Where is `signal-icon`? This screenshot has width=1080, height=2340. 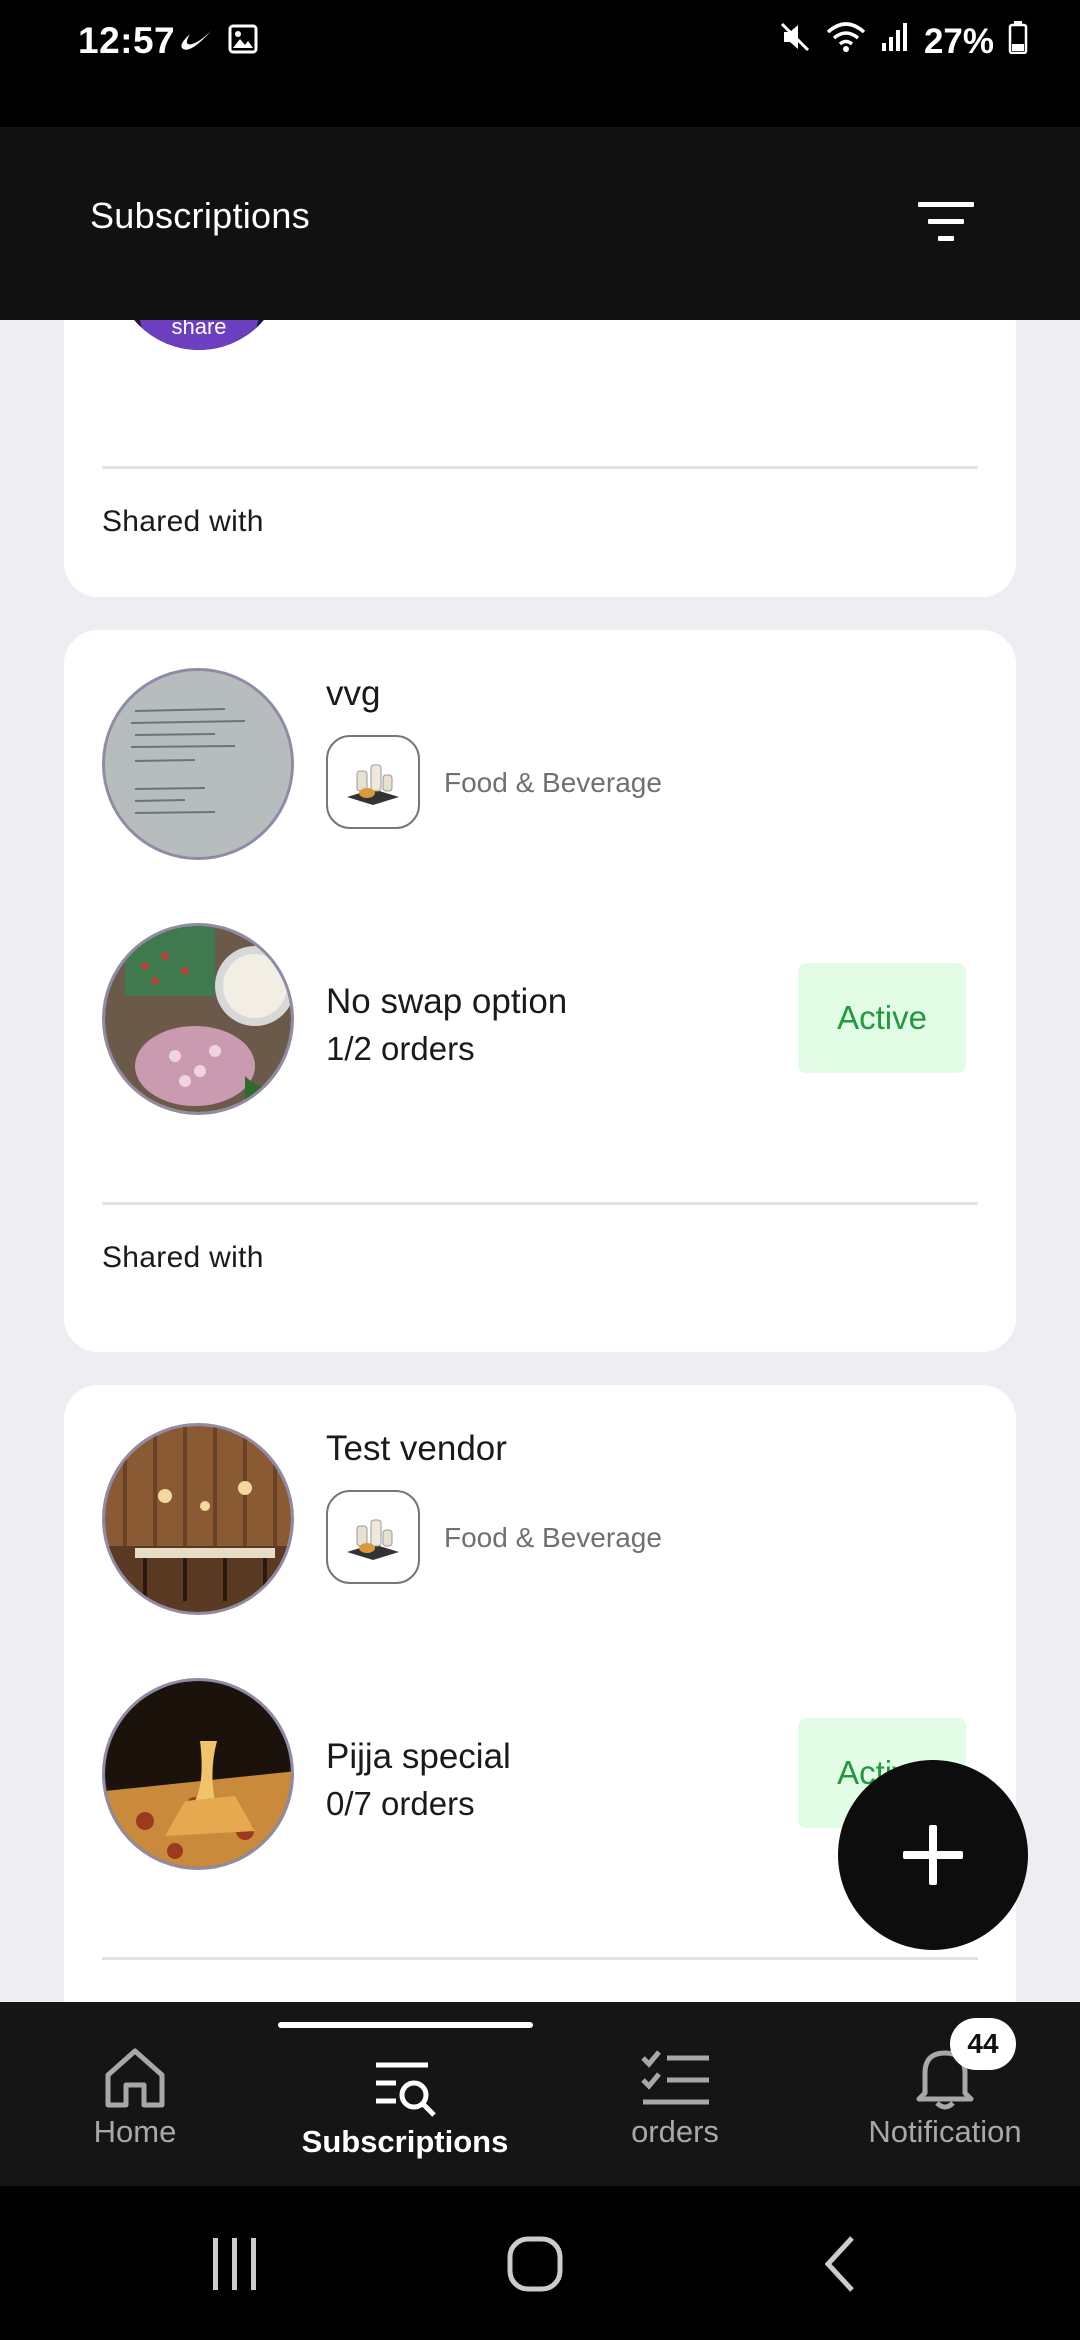 signal-icon is located at coordinates (895, 41).